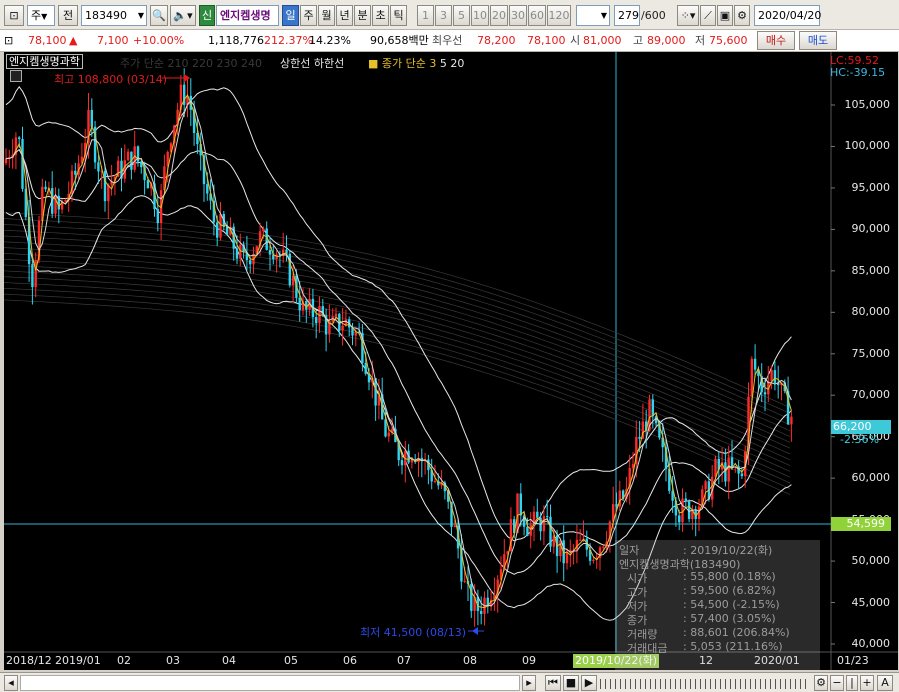 This screenshot has height=692, width=899. I want to click on high-label: 고, so click(638, 40).